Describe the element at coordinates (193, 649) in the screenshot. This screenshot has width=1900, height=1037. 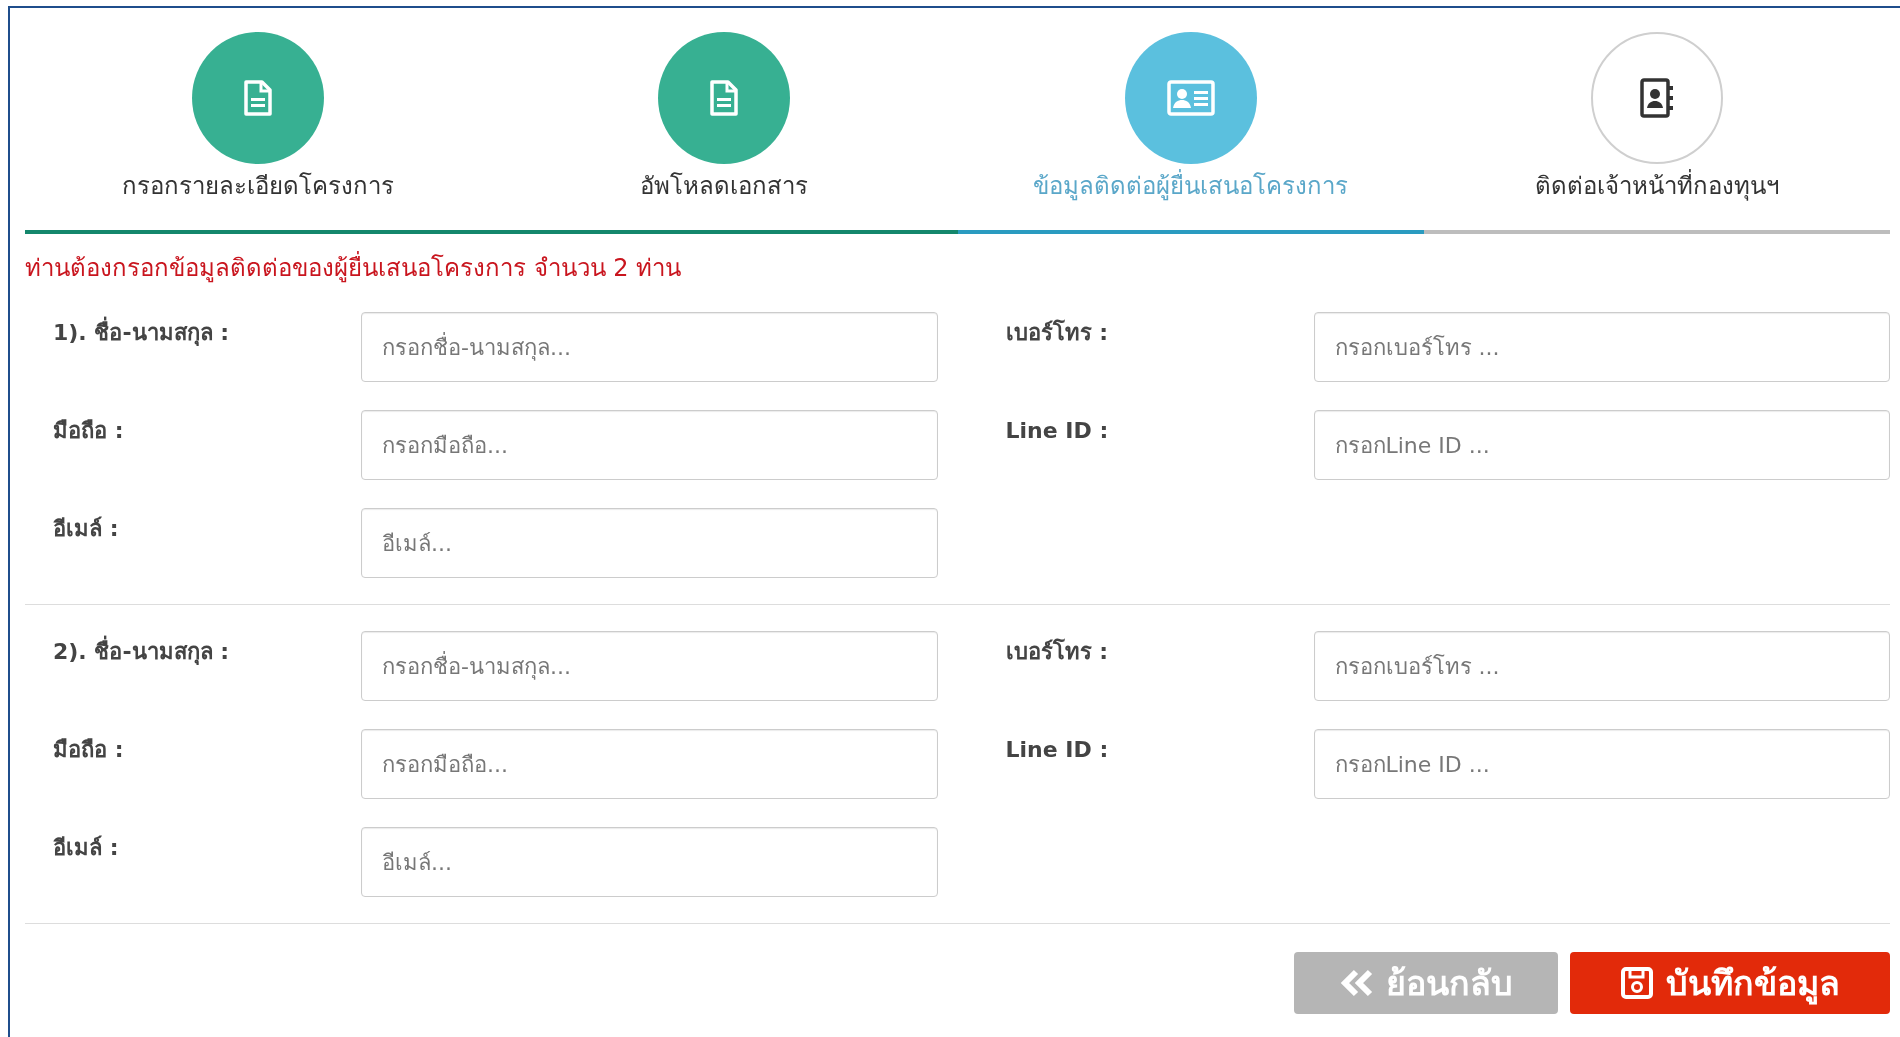
I see `field-label: 2). ชื่อ-นามสกุล :` at that location.